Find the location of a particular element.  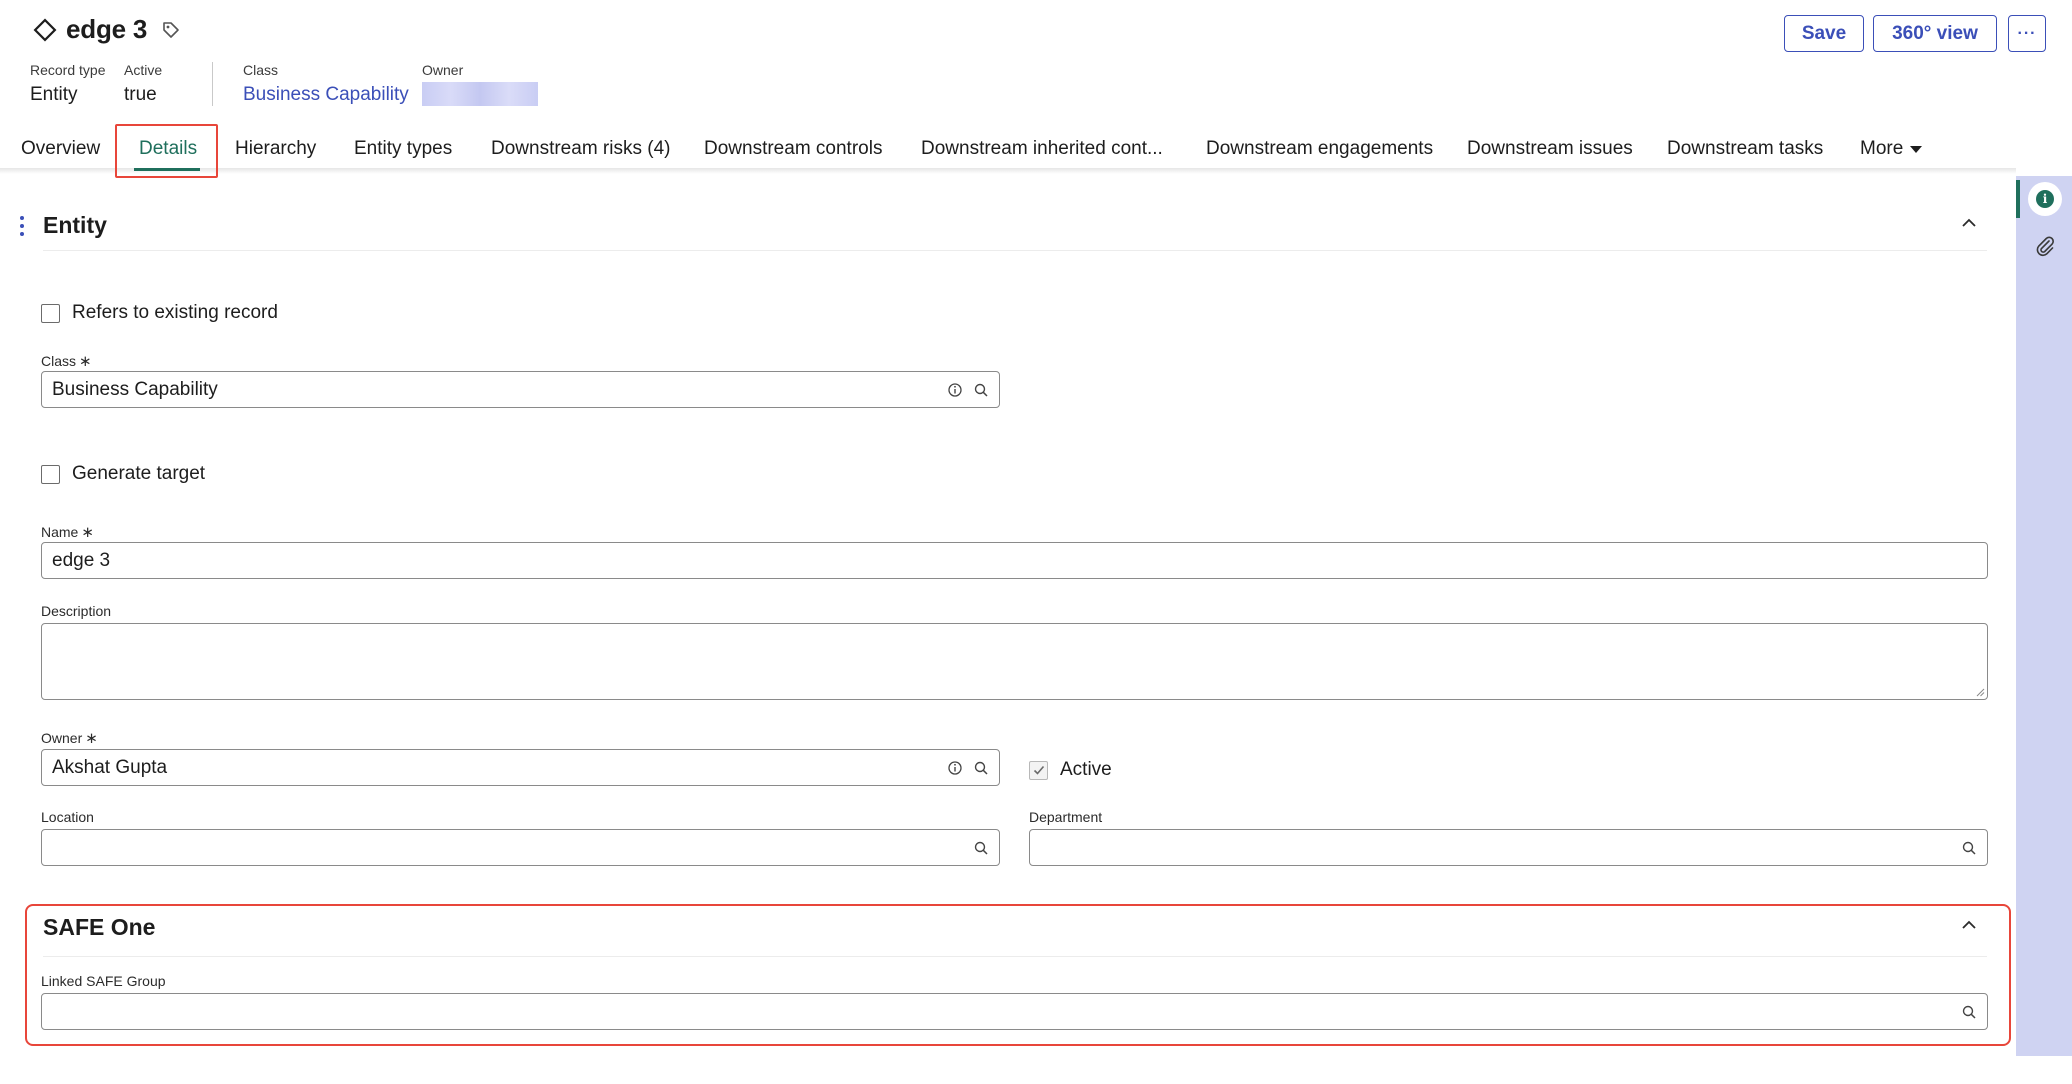

right-rail: i is located at coordinates (2044, 616).